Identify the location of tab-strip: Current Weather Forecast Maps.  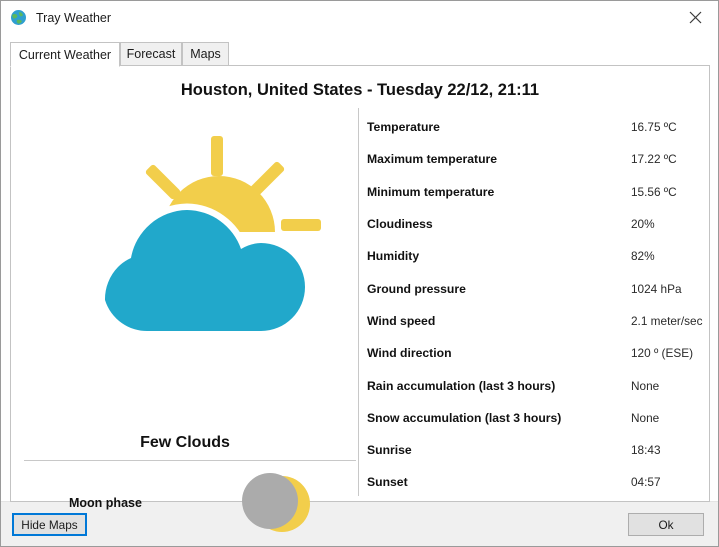
(360, 54).